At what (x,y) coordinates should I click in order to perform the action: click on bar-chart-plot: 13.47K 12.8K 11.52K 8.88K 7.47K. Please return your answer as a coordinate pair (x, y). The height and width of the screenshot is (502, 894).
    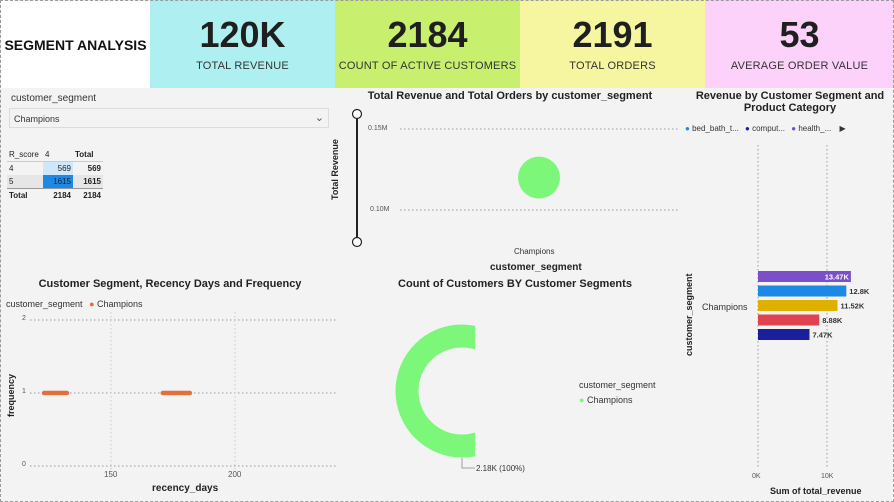
    Looking at the image, I should click on (813, 306).